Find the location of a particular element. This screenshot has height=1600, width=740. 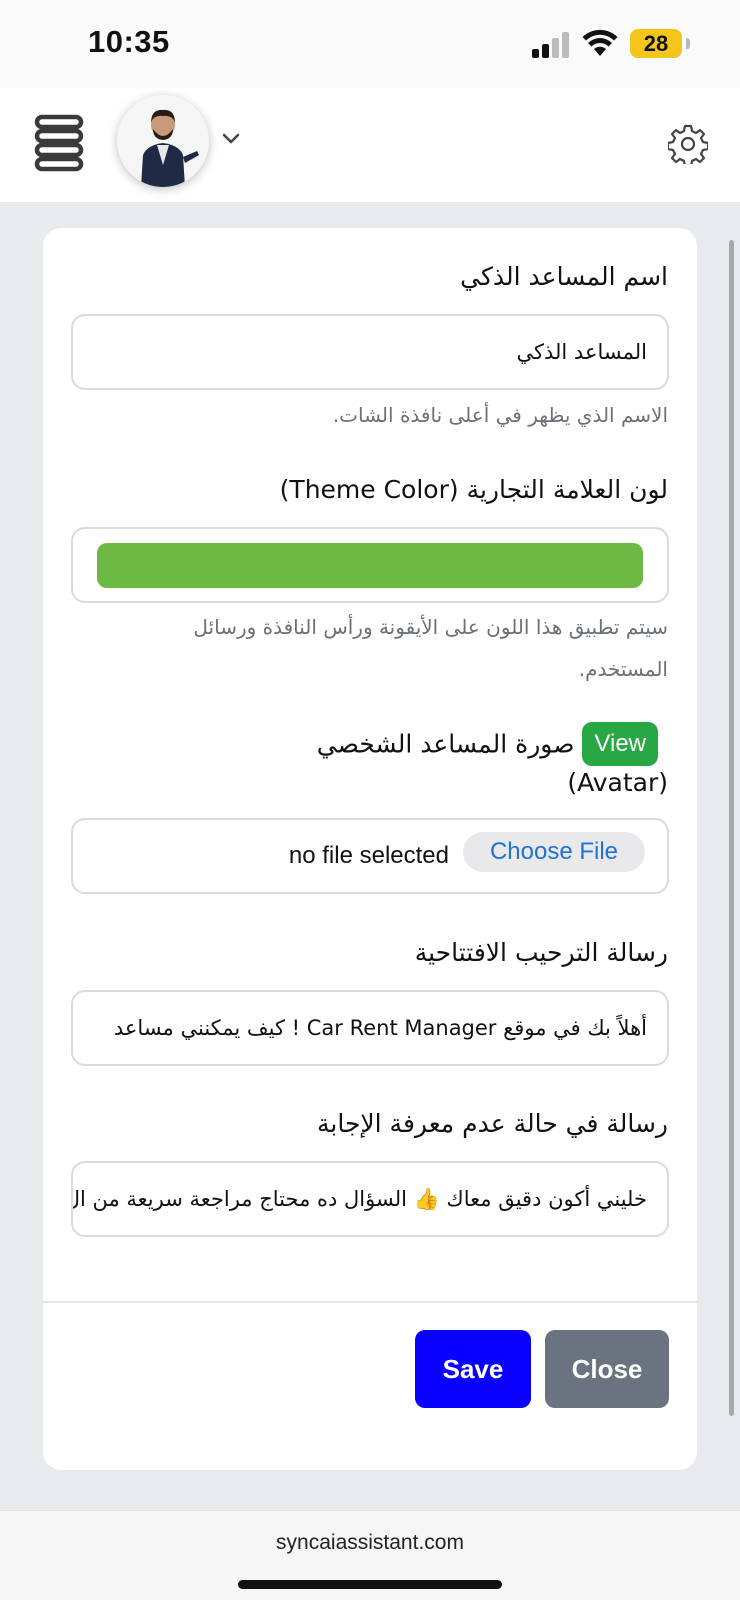

scrollbar is located at coordinates (731, 828).